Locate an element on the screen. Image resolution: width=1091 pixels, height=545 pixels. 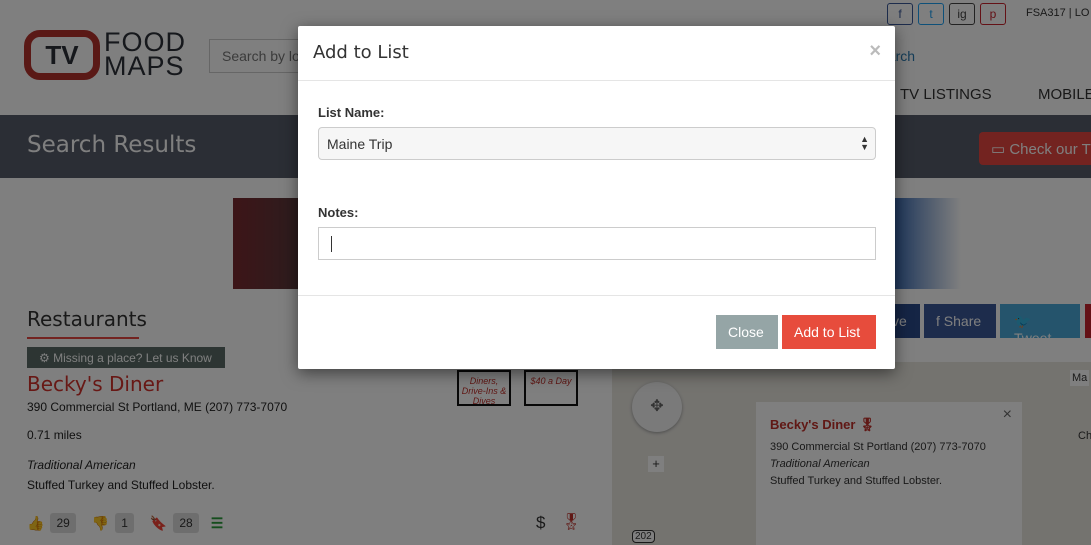
notes-label: Notes: is located at coordinates (338, 212).